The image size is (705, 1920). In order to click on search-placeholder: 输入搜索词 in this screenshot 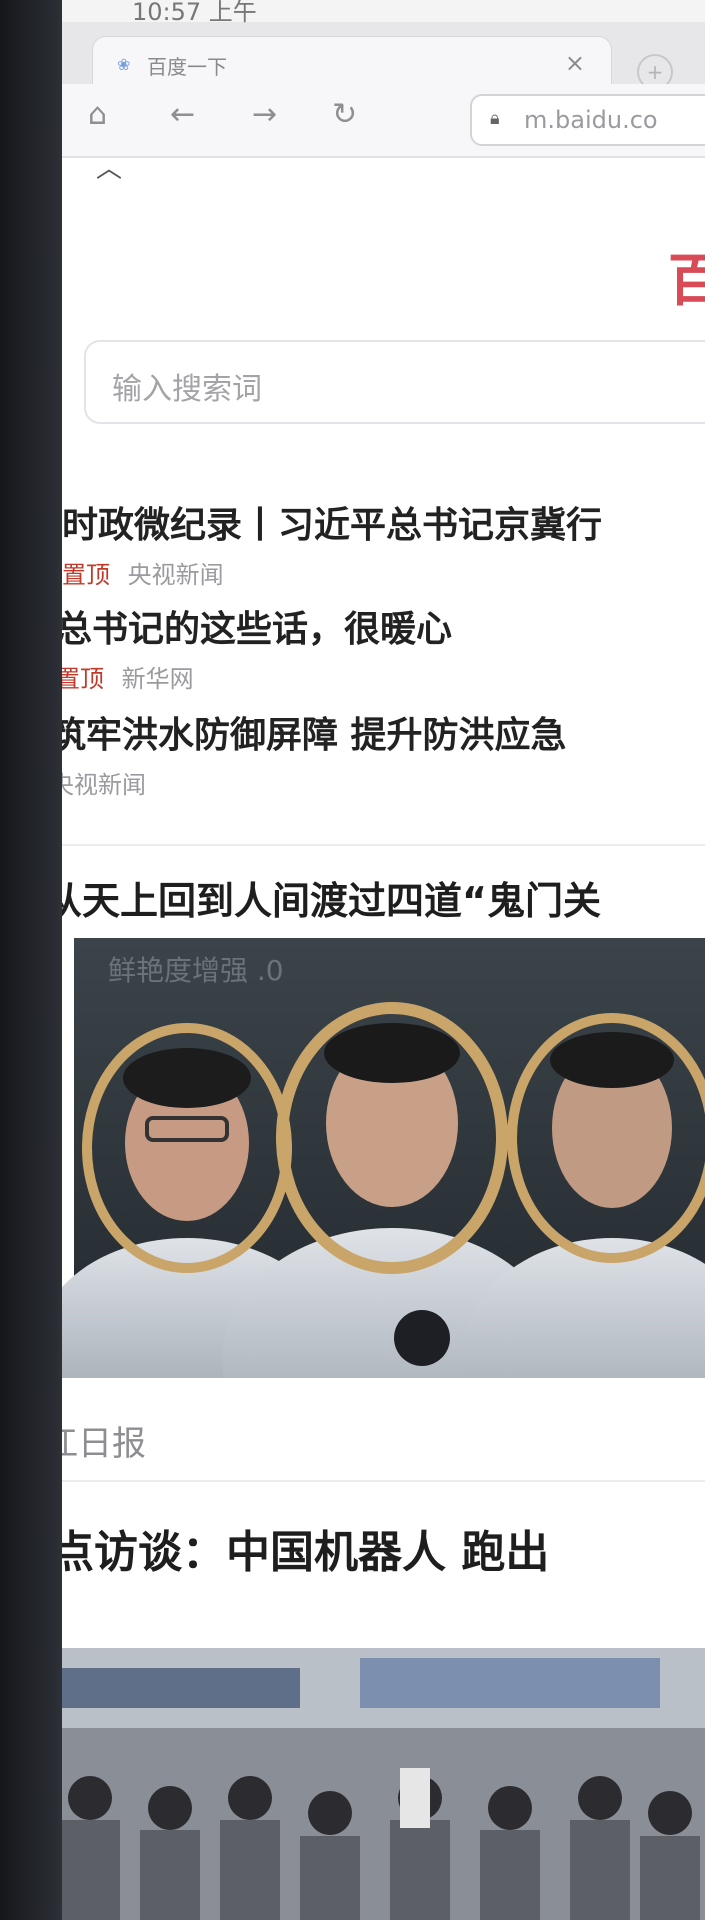, I will do `click(187, 389)`.